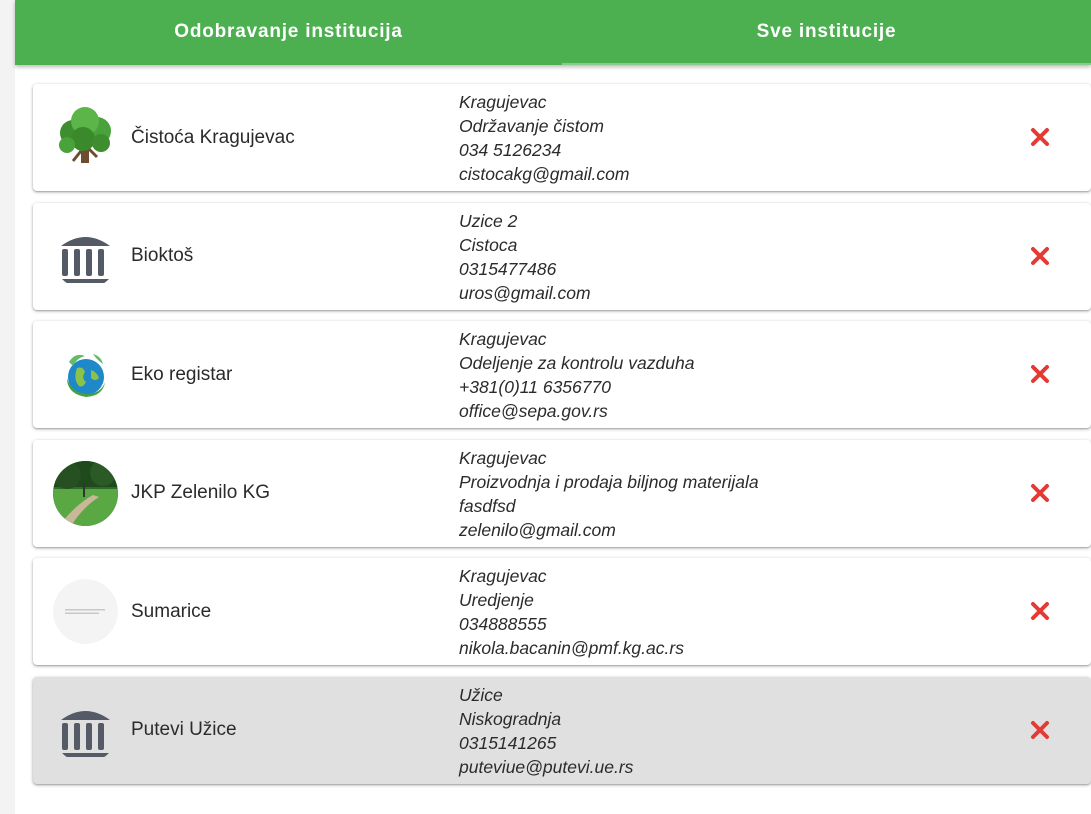  I want to click on institution-type: Proizvodnja i prodaja biljnog materijala, so click(609, 481).